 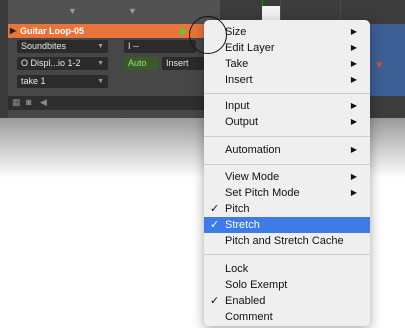 I want to click on menu-item-label: Lock, so click(x=237, y=269).